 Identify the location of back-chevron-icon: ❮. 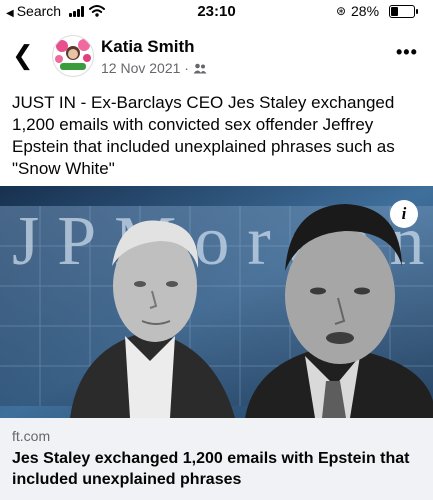
(23, 55).